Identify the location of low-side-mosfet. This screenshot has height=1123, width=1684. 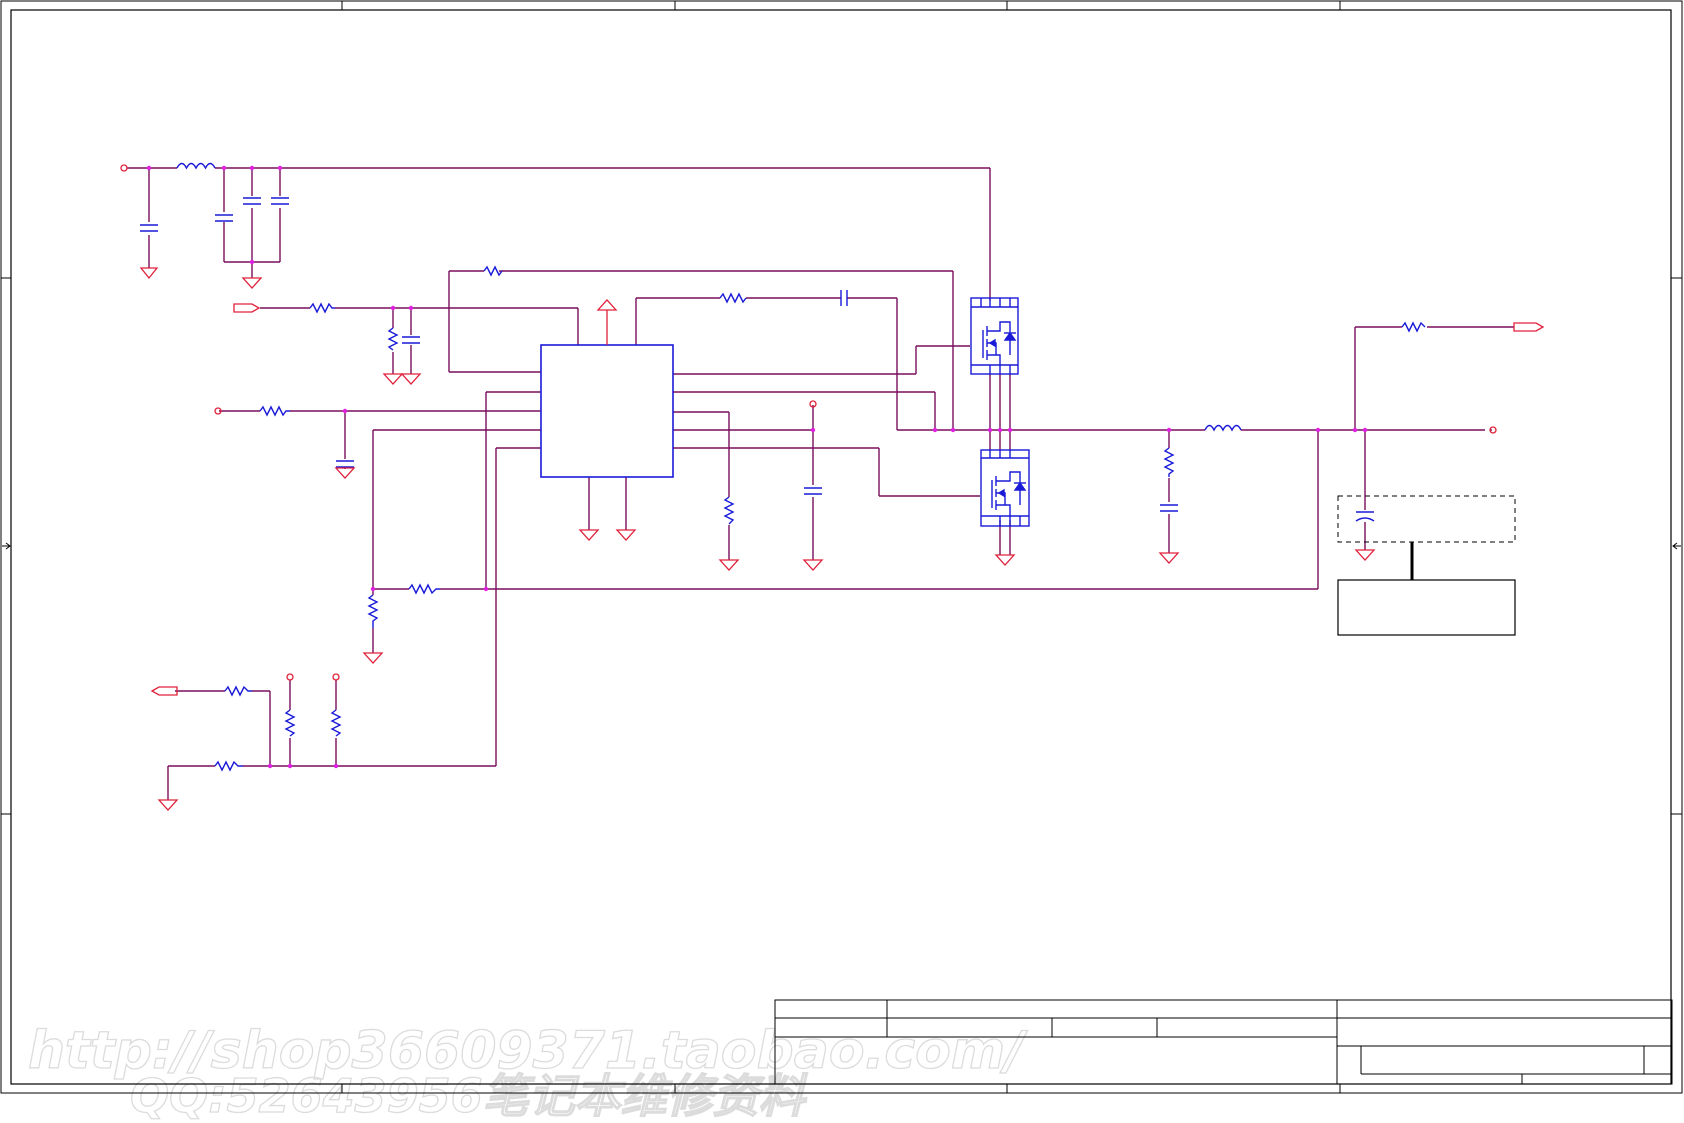
(1005, 488).